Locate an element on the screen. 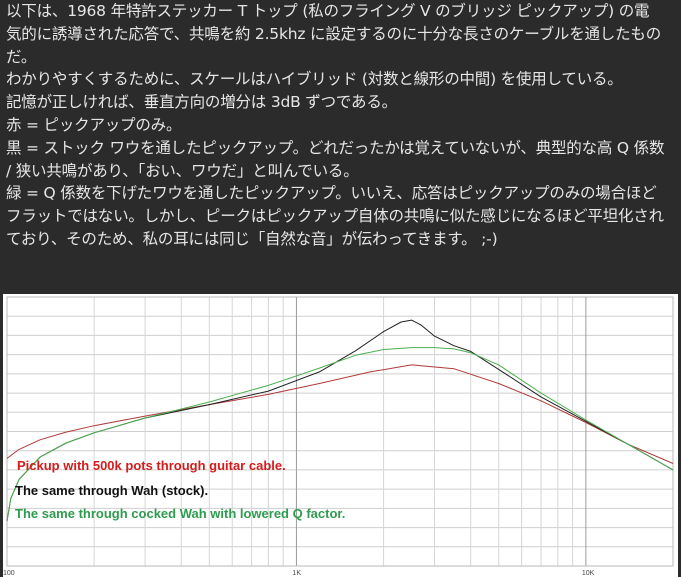 This screenshot has width=681, height=577. x-tick-label: 1K is located at coordinates (296, 573).